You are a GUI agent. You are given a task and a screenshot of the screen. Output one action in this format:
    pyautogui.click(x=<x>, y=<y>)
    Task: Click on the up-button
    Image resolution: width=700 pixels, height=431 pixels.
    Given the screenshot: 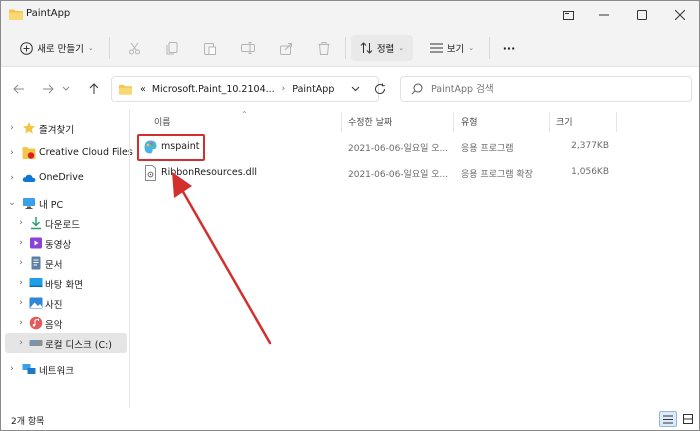 What is the action you would take?
    pyautogui.click(x=94, y=89)
    